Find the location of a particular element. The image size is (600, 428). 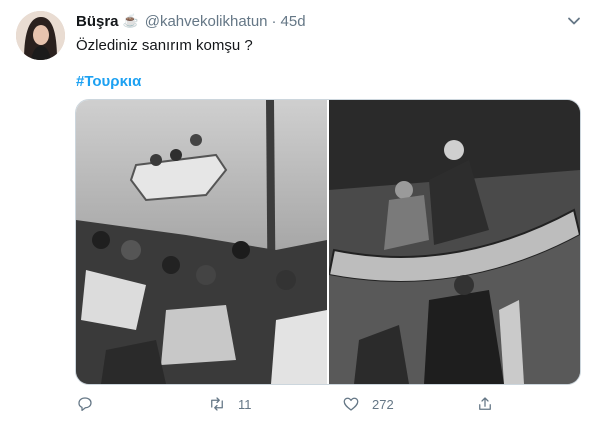

retweet-icon is located at coordinates (217, 404).